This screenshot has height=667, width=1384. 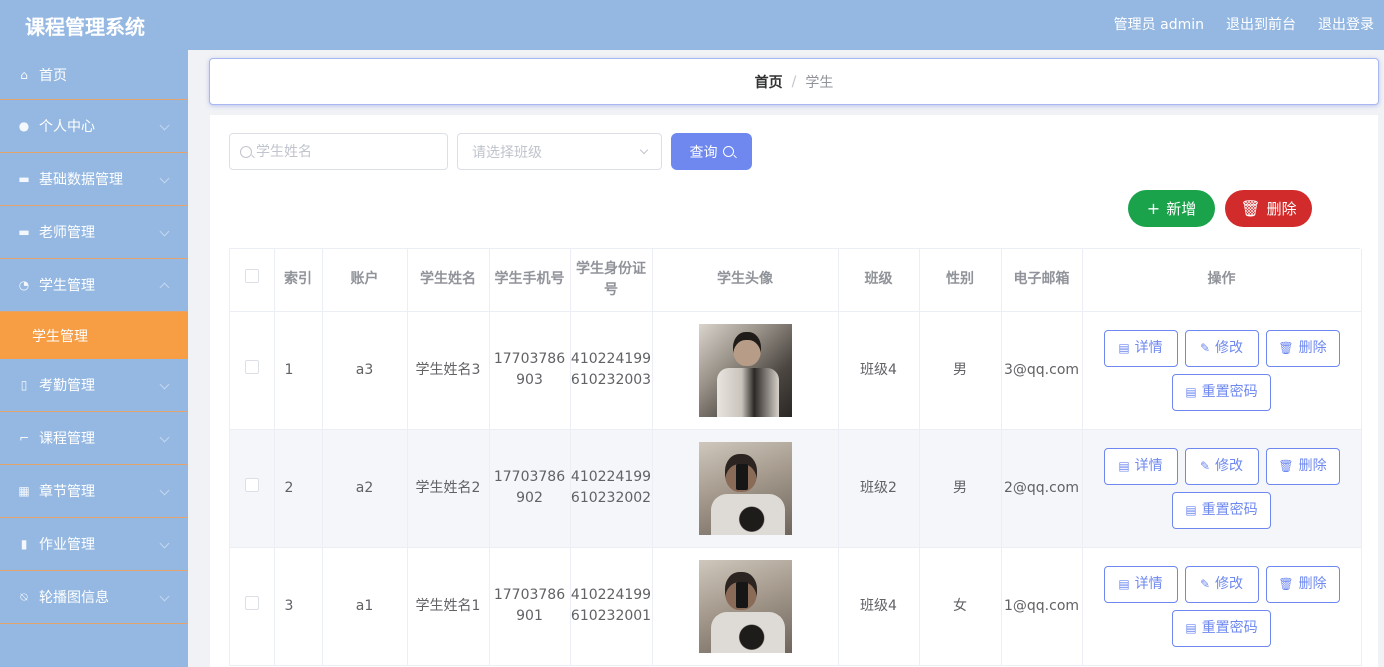 What do you see at coordinates (94, 179) in the screenshot?
I see `sidebar-item-basic-data: ▬ 基础数据管理` at bounding box center [94, 179].